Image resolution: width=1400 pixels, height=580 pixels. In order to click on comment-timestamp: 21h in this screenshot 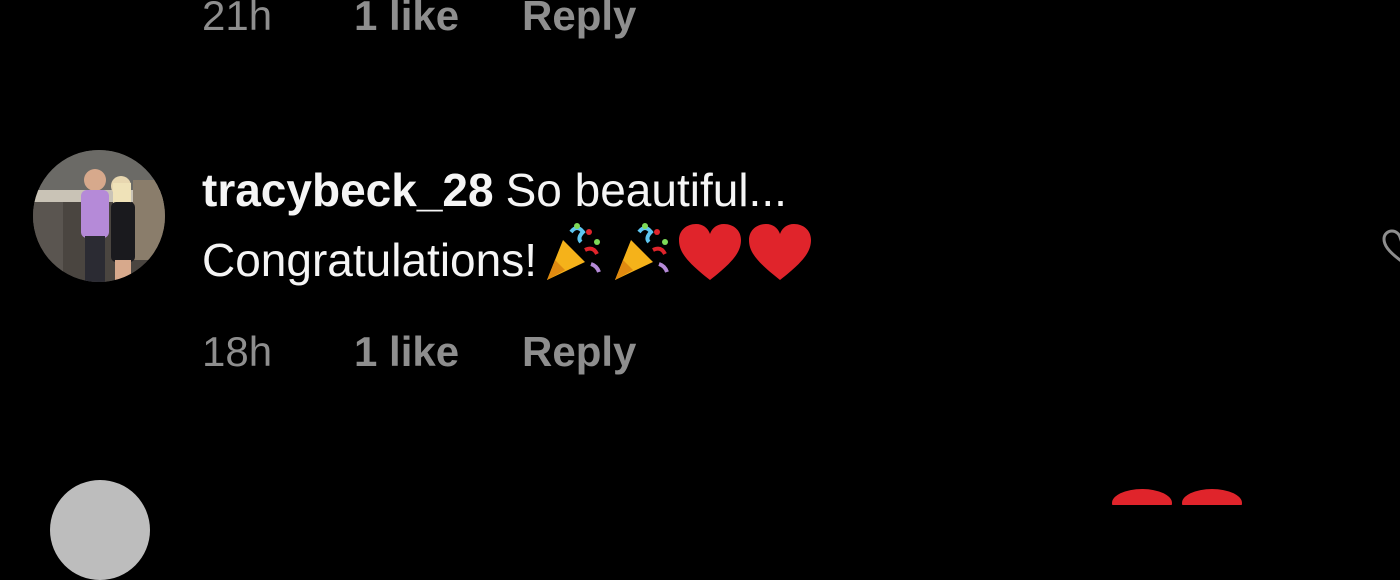, I will do `click(237, 19)`.